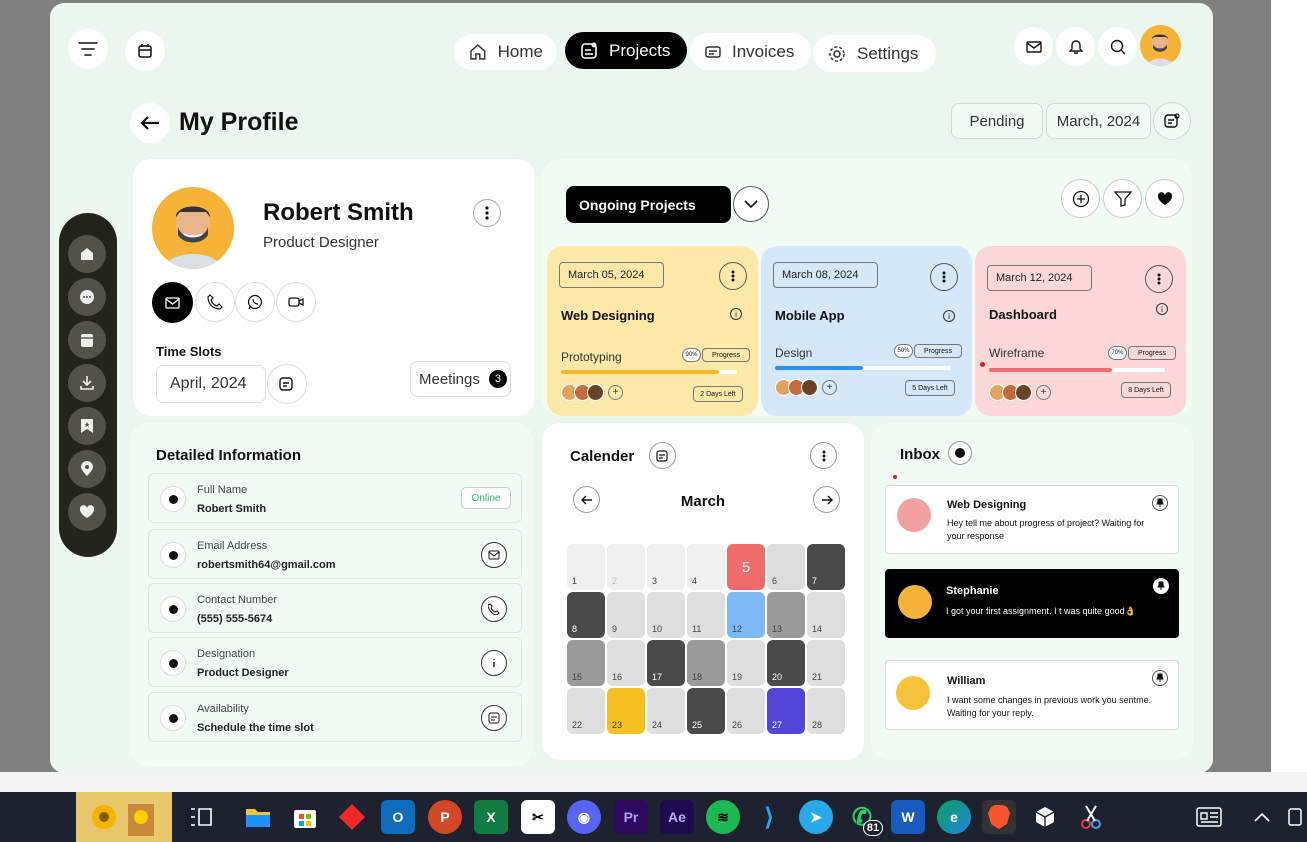  I want to click on brave-button, so click(999, 817).